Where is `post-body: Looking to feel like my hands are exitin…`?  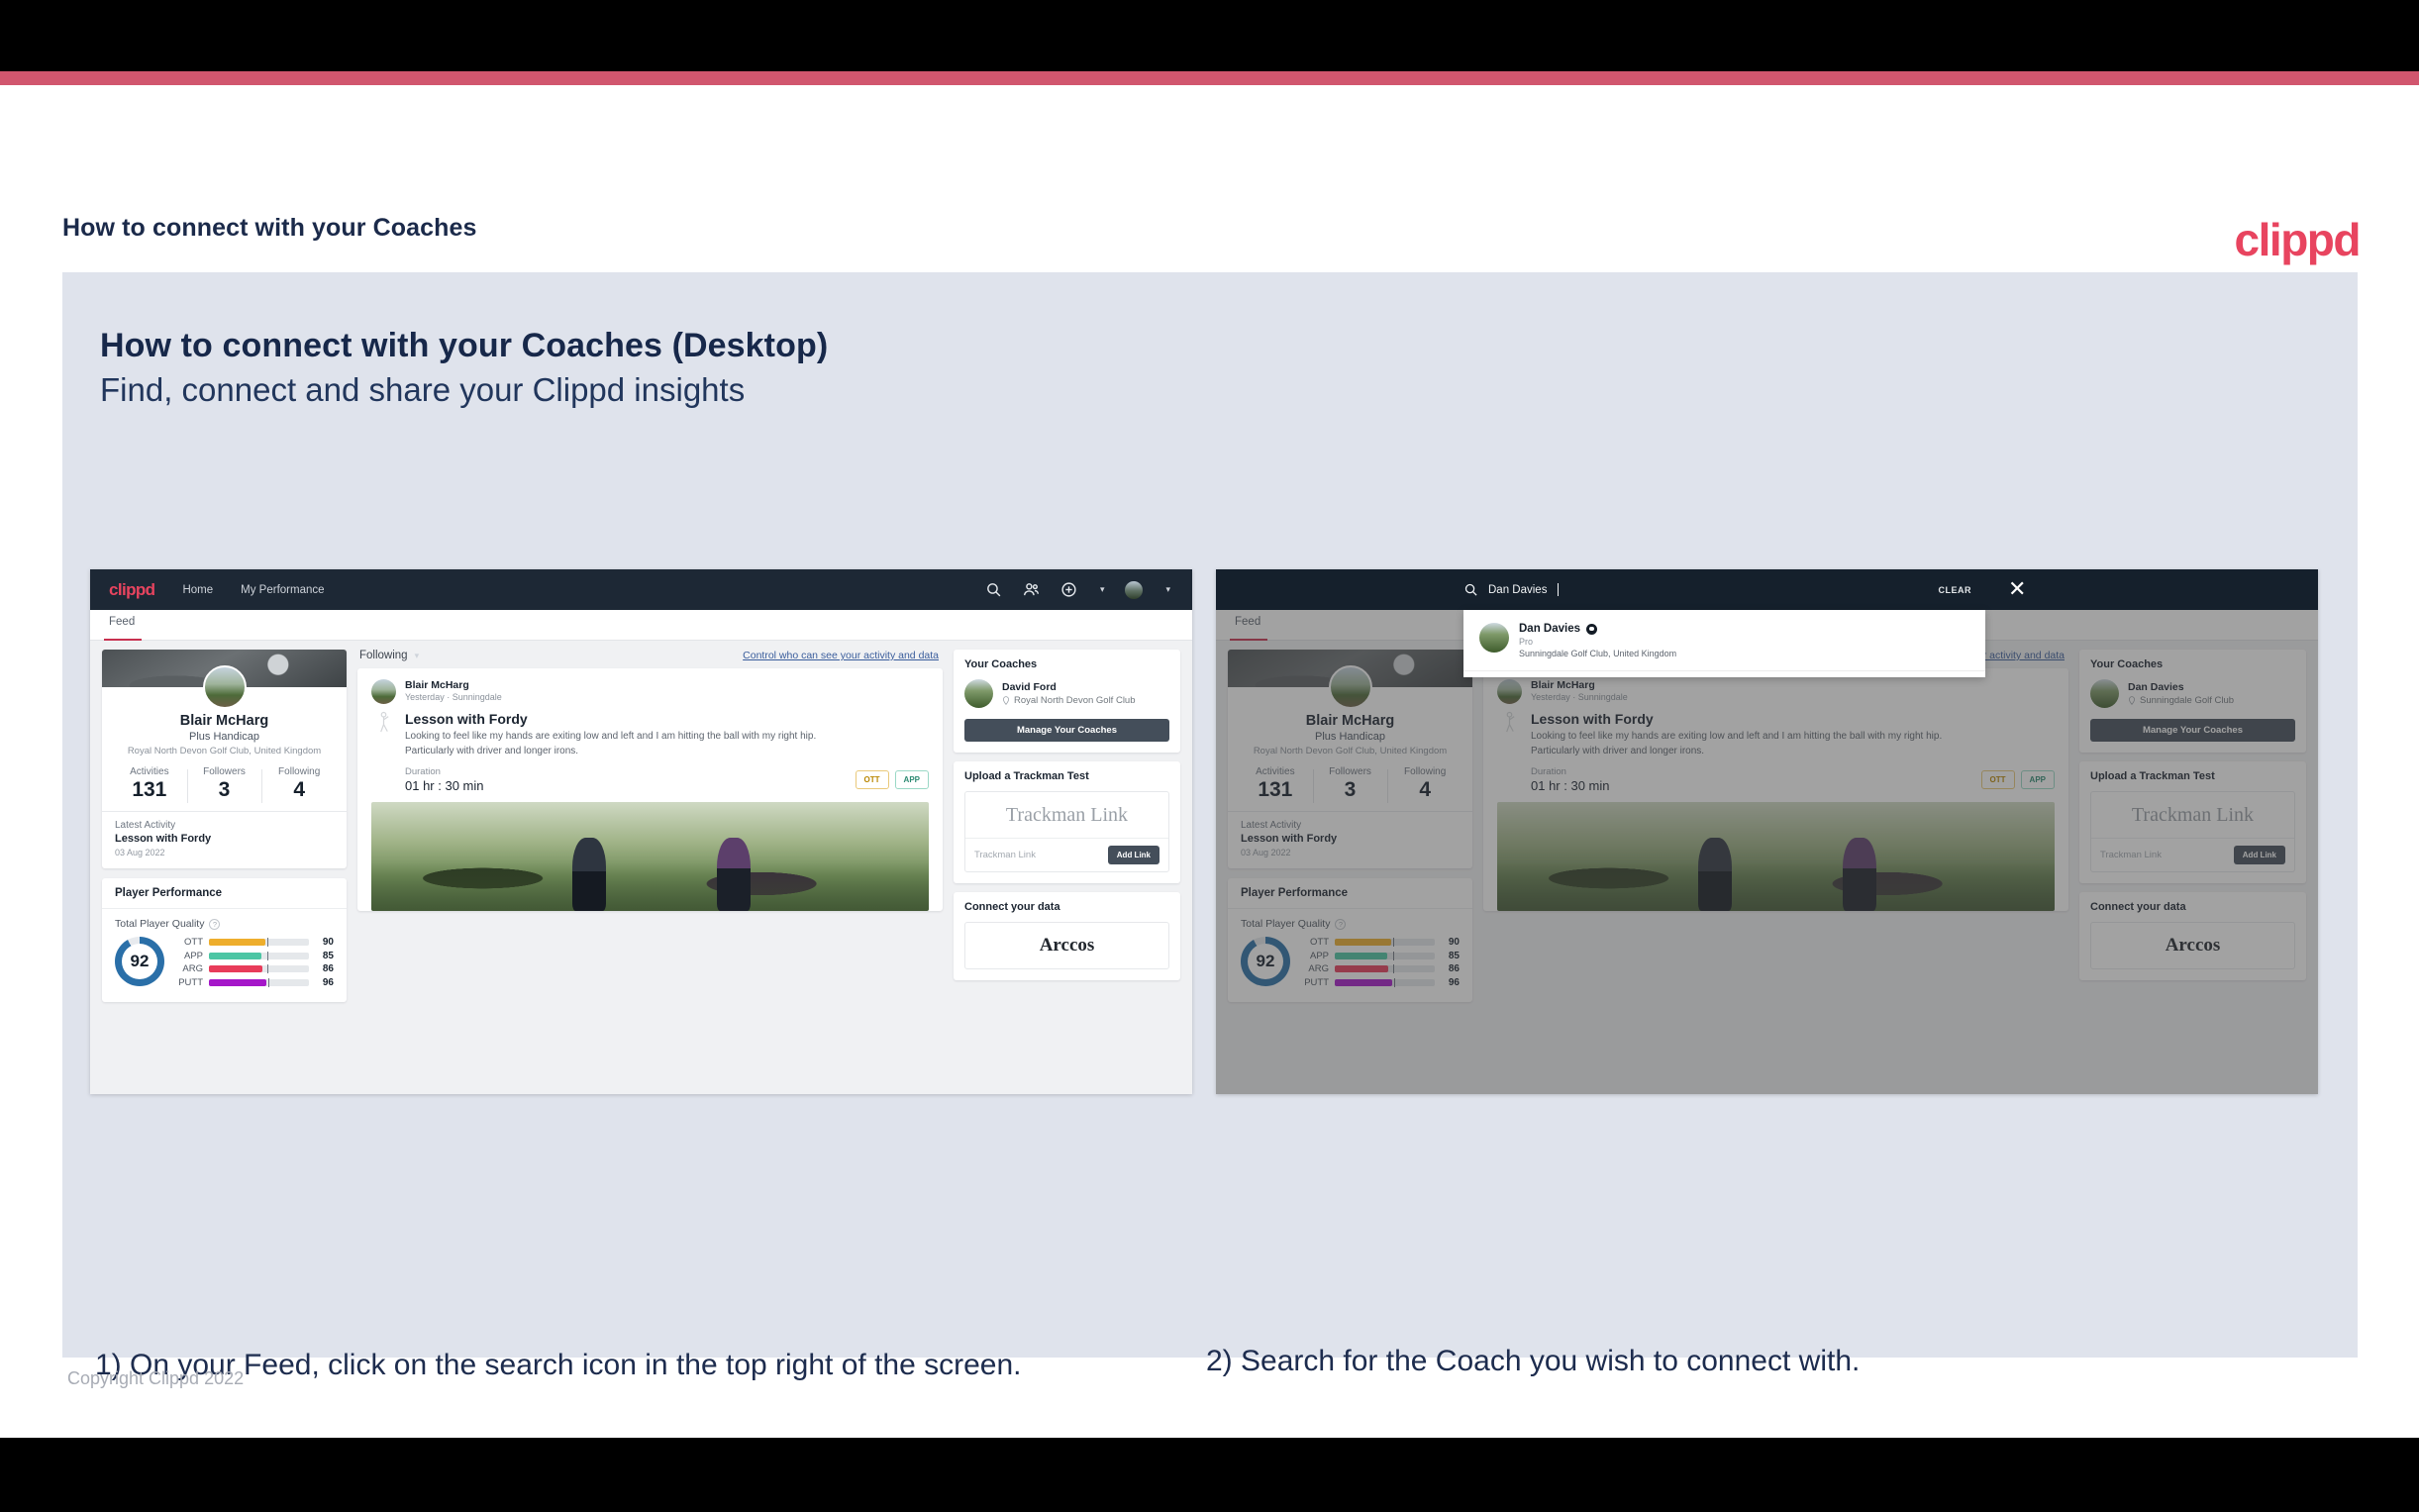 post-body: Looking to feel like my hands are exitin… is located at coordinates (611, 743).